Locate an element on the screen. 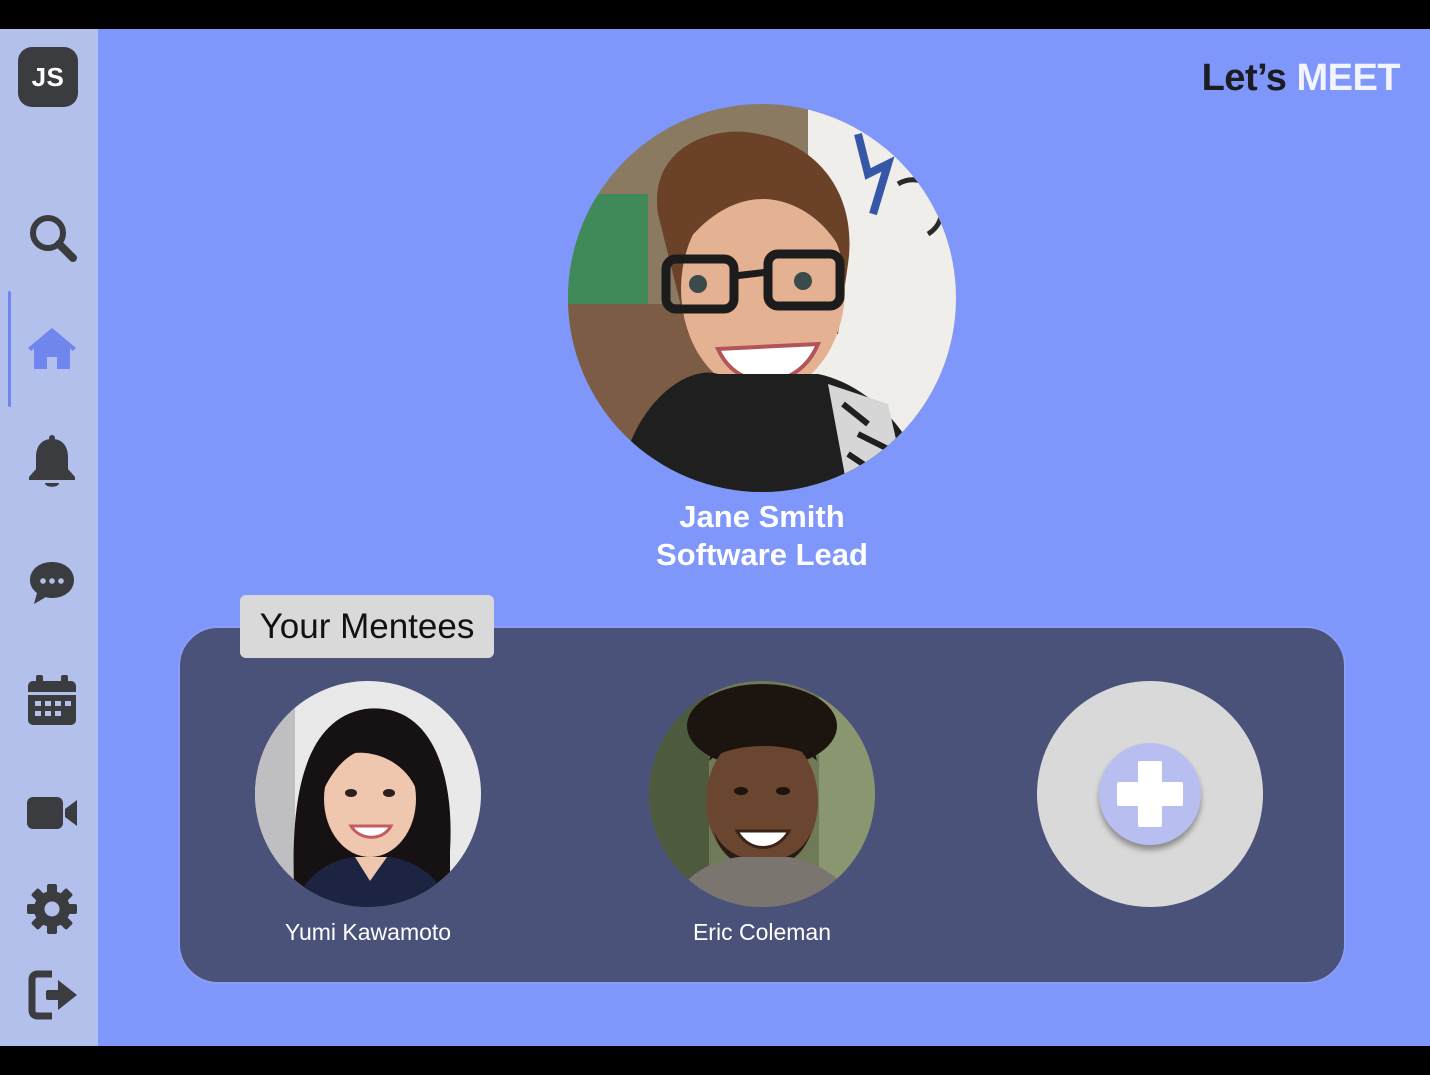 The width and height of the screenshot is (1430, 1075). mentee-photo-yumi is located at coordinates (368, 794).